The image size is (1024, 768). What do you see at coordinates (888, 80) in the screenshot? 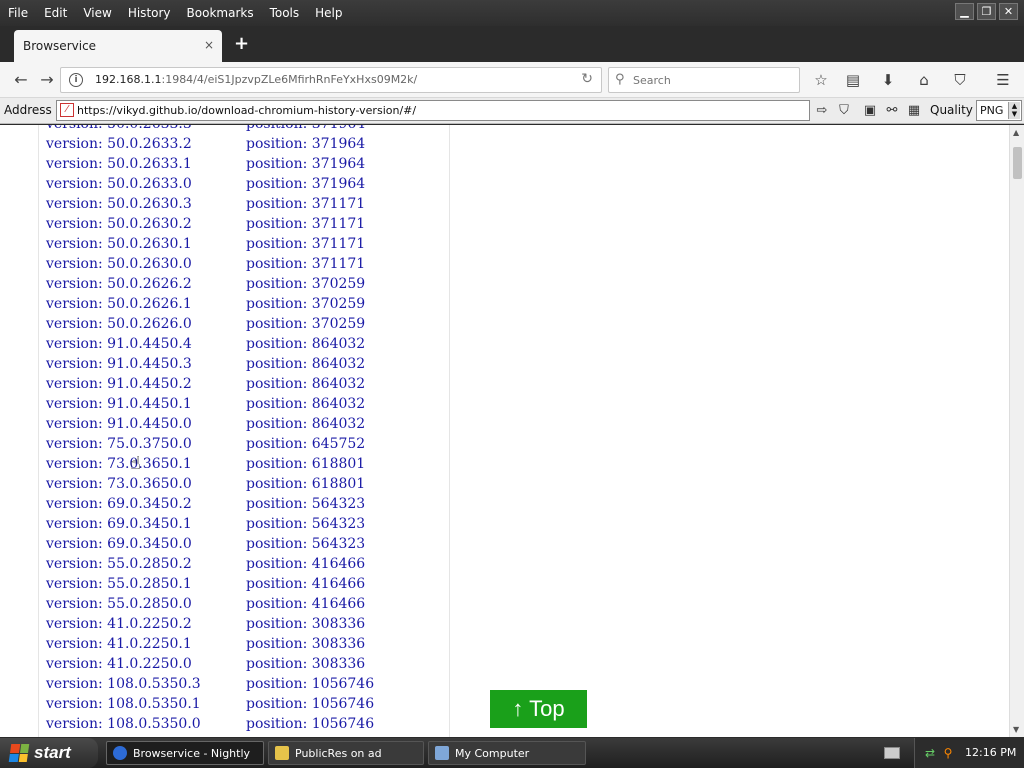
I see `download-icon: ⬇` at bounding box center [888, 80].